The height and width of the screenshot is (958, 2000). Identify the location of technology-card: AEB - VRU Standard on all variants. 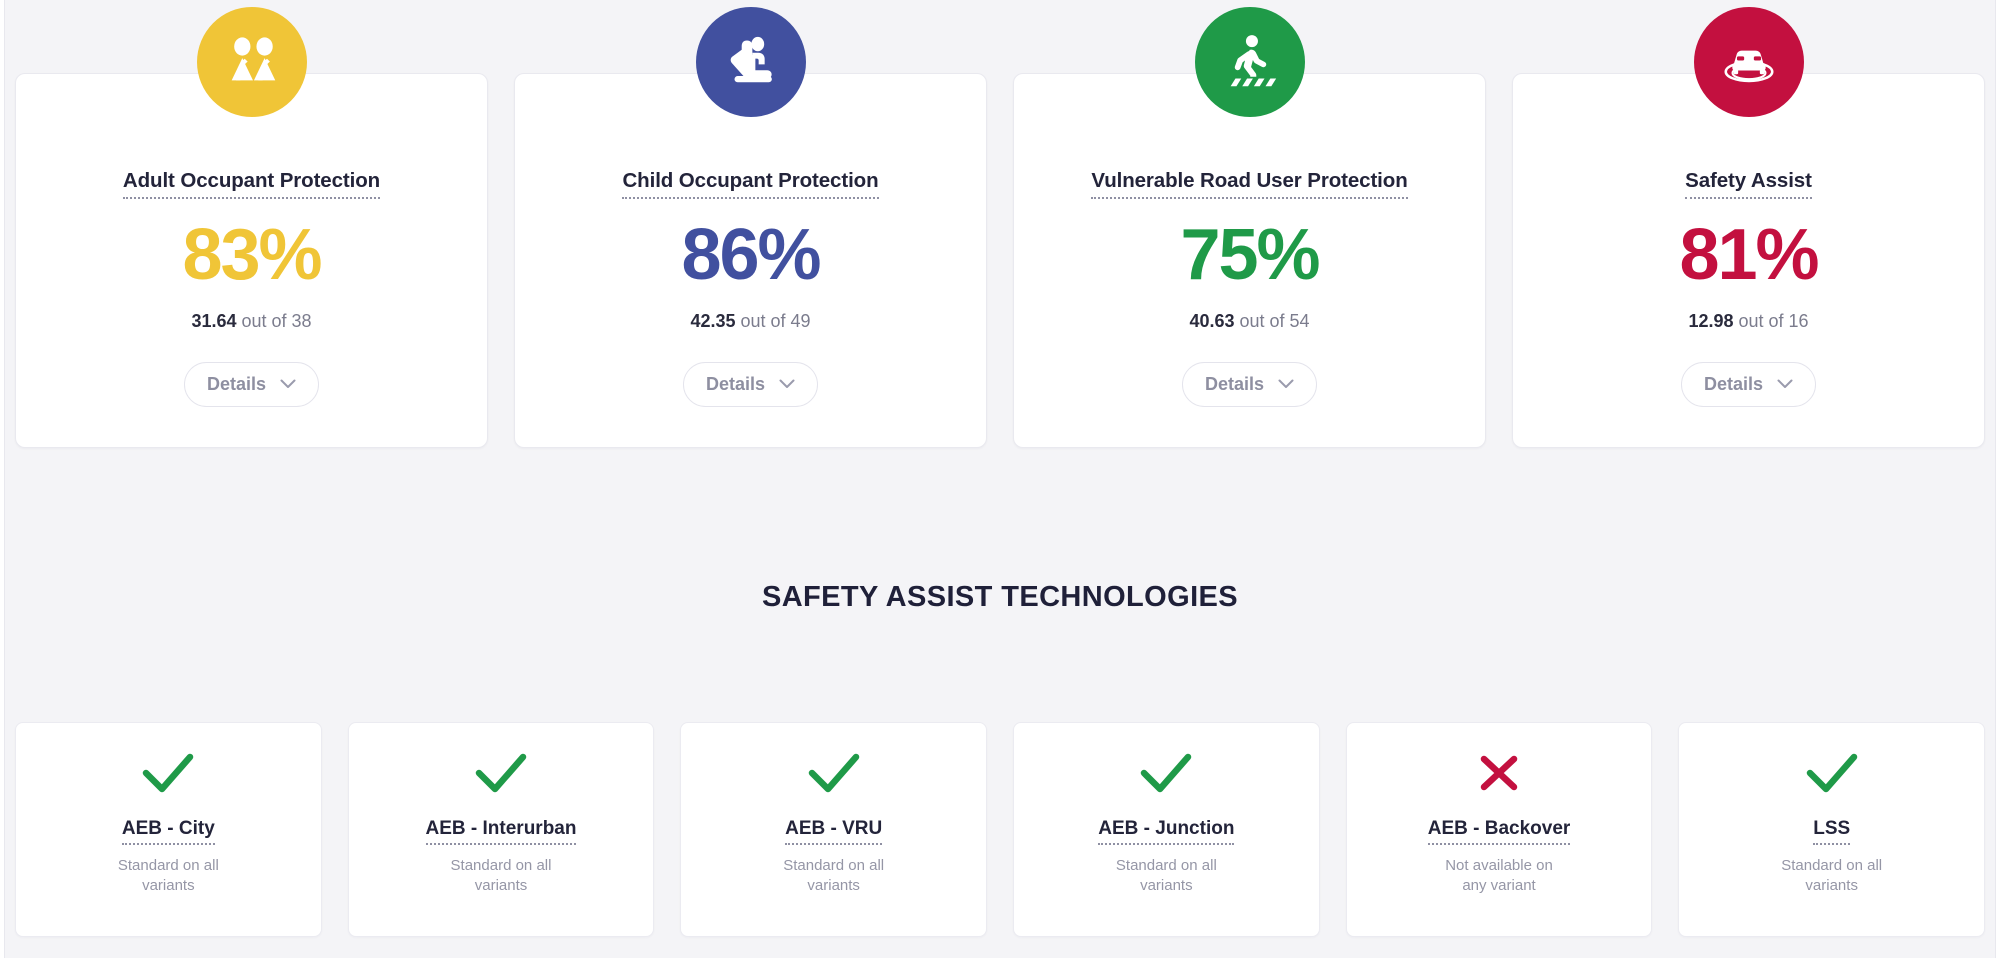
(834, 829).